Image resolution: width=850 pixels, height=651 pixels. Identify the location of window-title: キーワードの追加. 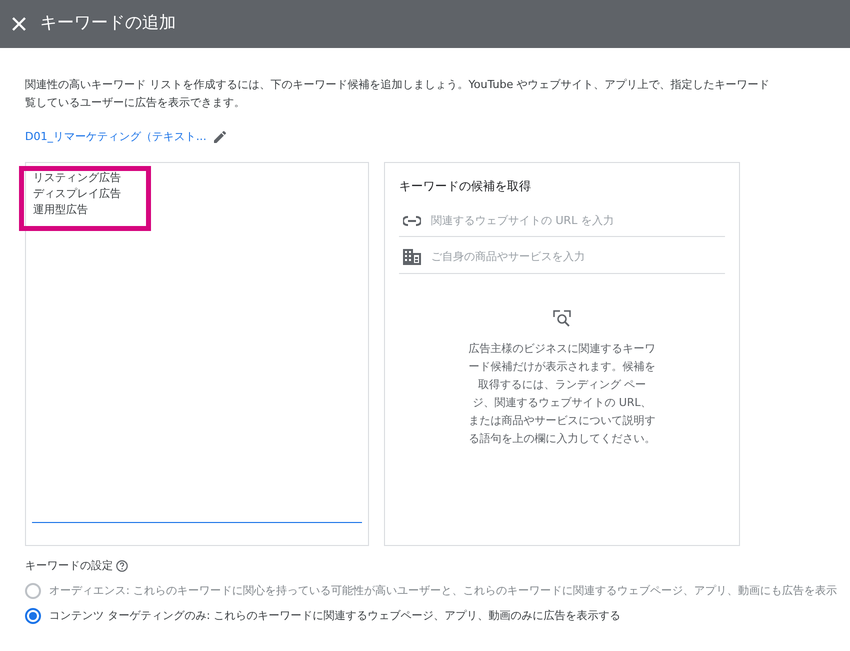
(108, 24).